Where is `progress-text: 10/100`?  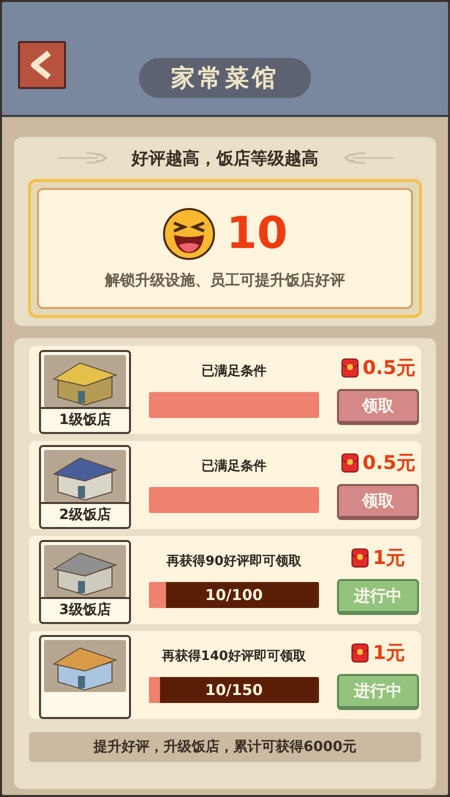 progress-text: 10/100 is located at coordinates (234, 595).